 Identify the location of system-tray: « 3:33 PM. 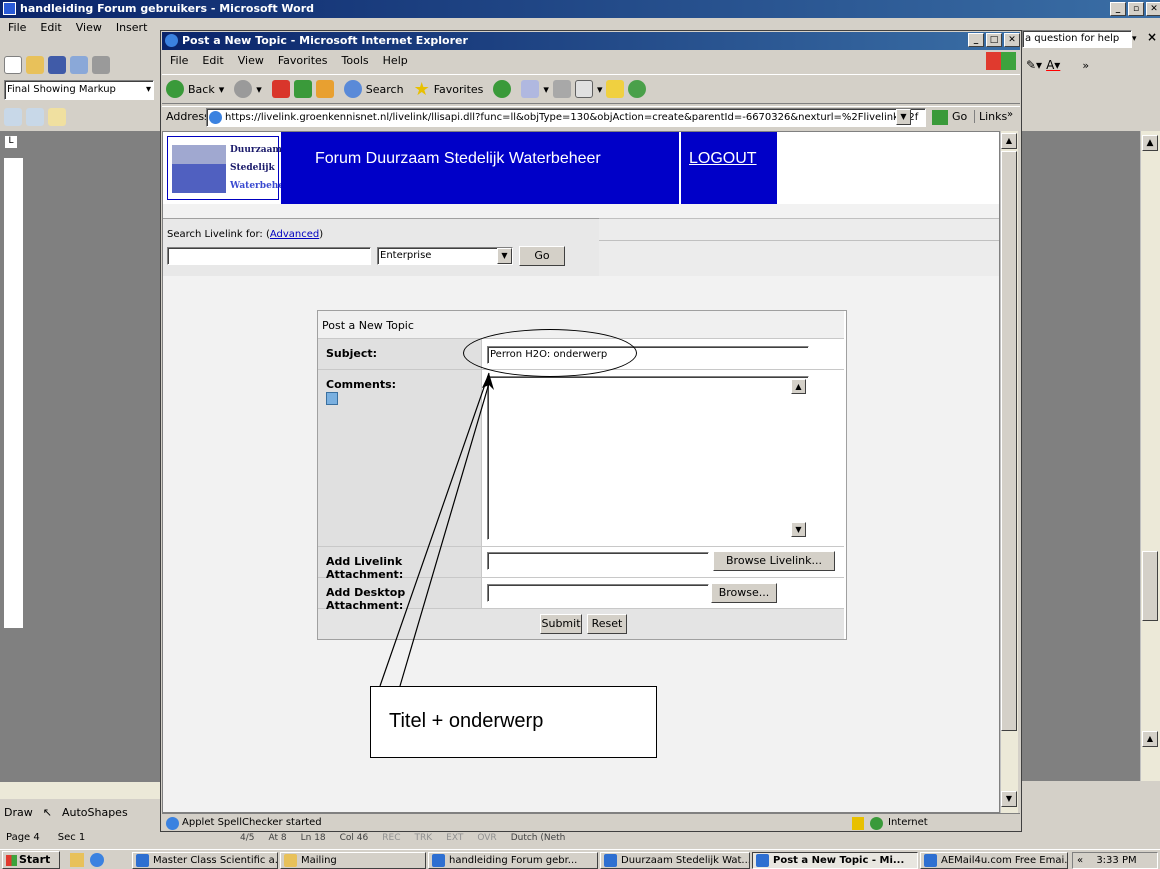
(1115, 860).